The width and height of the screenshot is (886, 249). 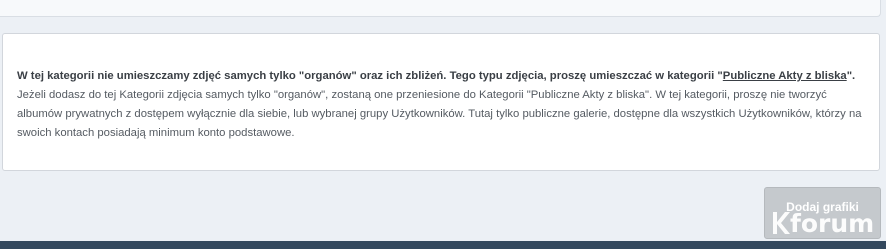 I want to click on forum-watermark-logo: forum, so click(x=822, y=223).